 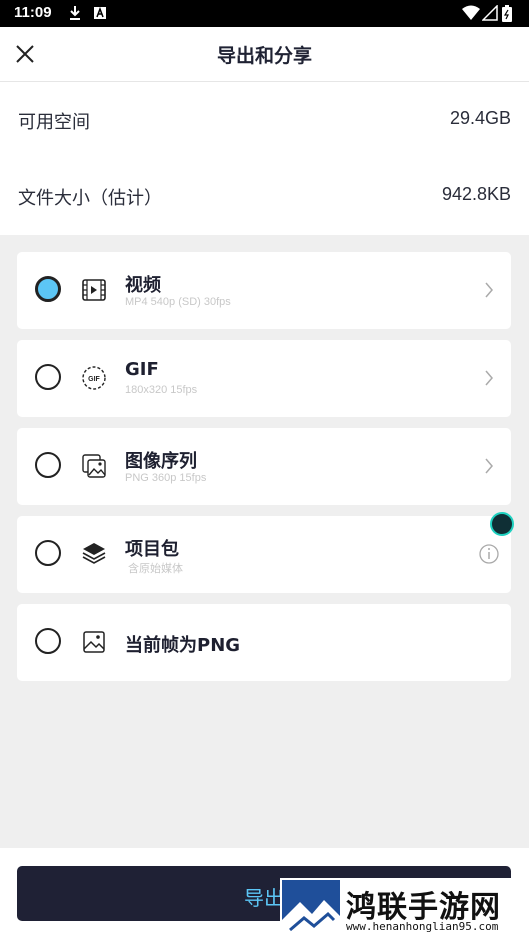 What do you see at coordinates (480, 118) in the screenshot?
I see `available-space-value: 29.4GB` at bounding box center [480, 118].